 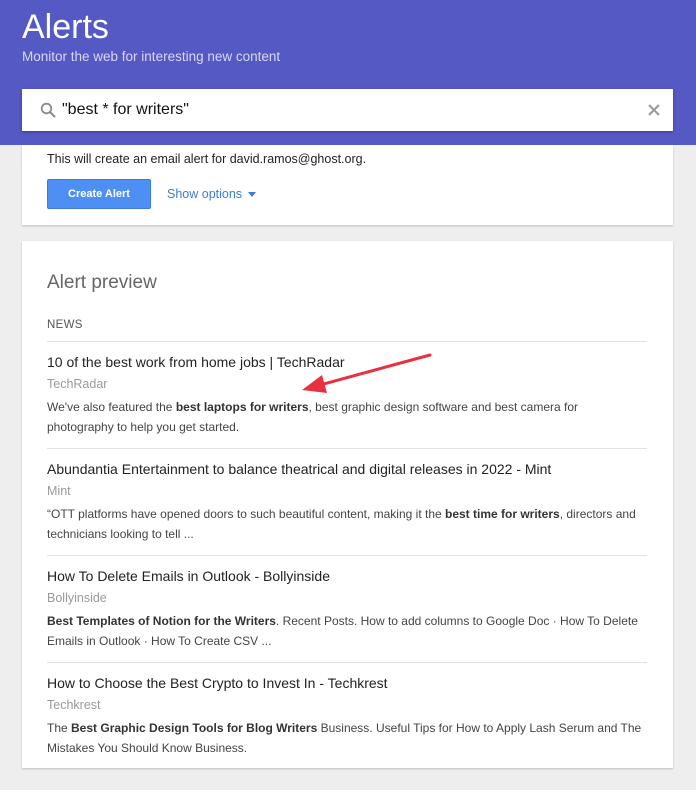 I want to click on snippet-highlight: best laptops for writers, so click(x=242, y=407).